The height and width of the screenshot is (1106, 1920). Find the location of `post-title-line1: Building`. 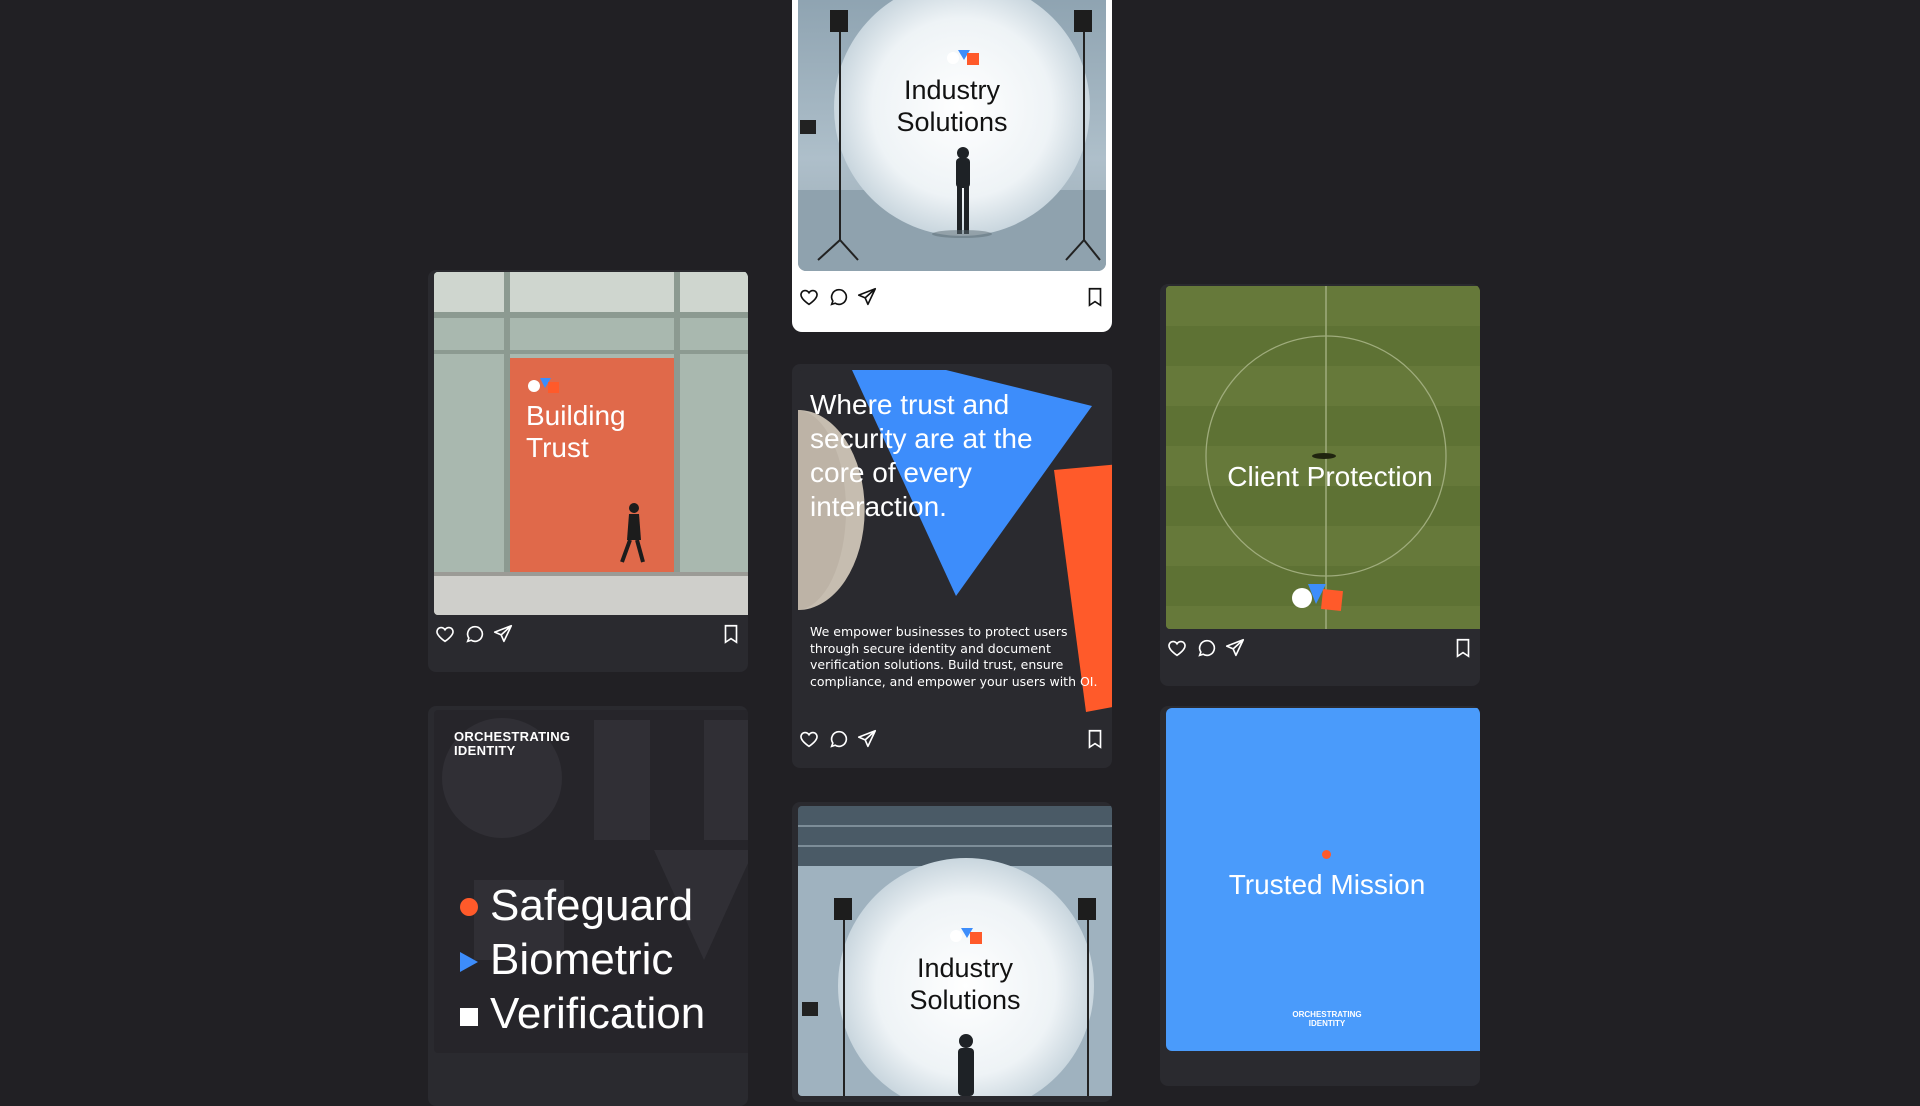

post-title-line1: Building is located at coordinates (576, 415).